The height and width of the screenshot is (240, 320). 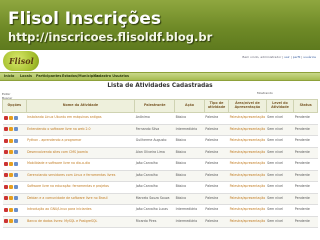 I want to click on header-area: Área/nível de Apresentação, so click(x=247, y=106).